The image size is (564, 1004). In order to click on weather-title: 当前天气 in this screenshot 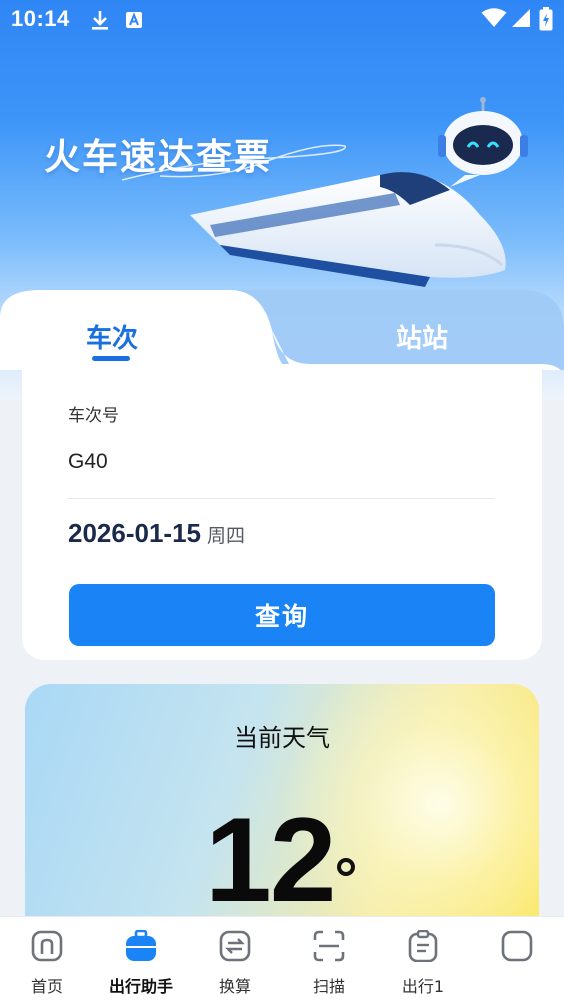, I will do `click(282, 738)`.